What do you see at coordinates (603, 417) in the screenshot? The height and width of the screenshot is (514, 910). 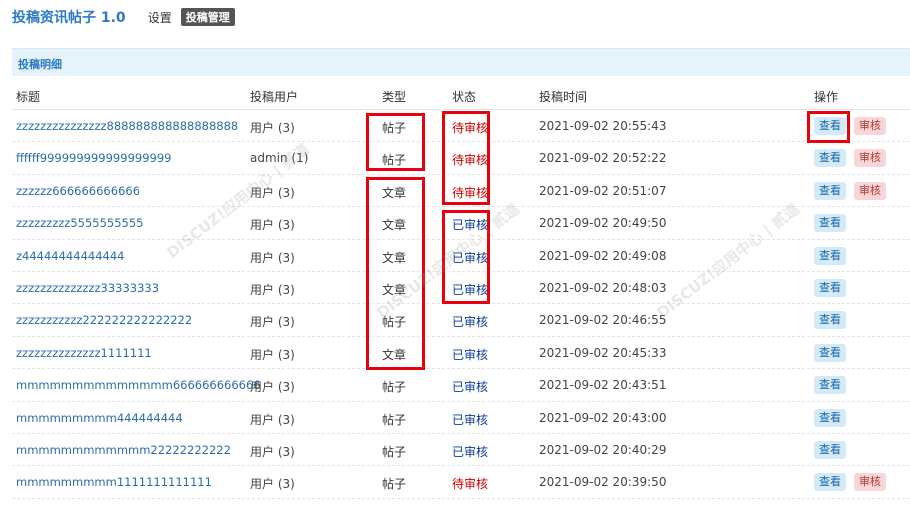 I see `row-time: 2021-09-02 20:43:00` at bounding box center [603, 417].